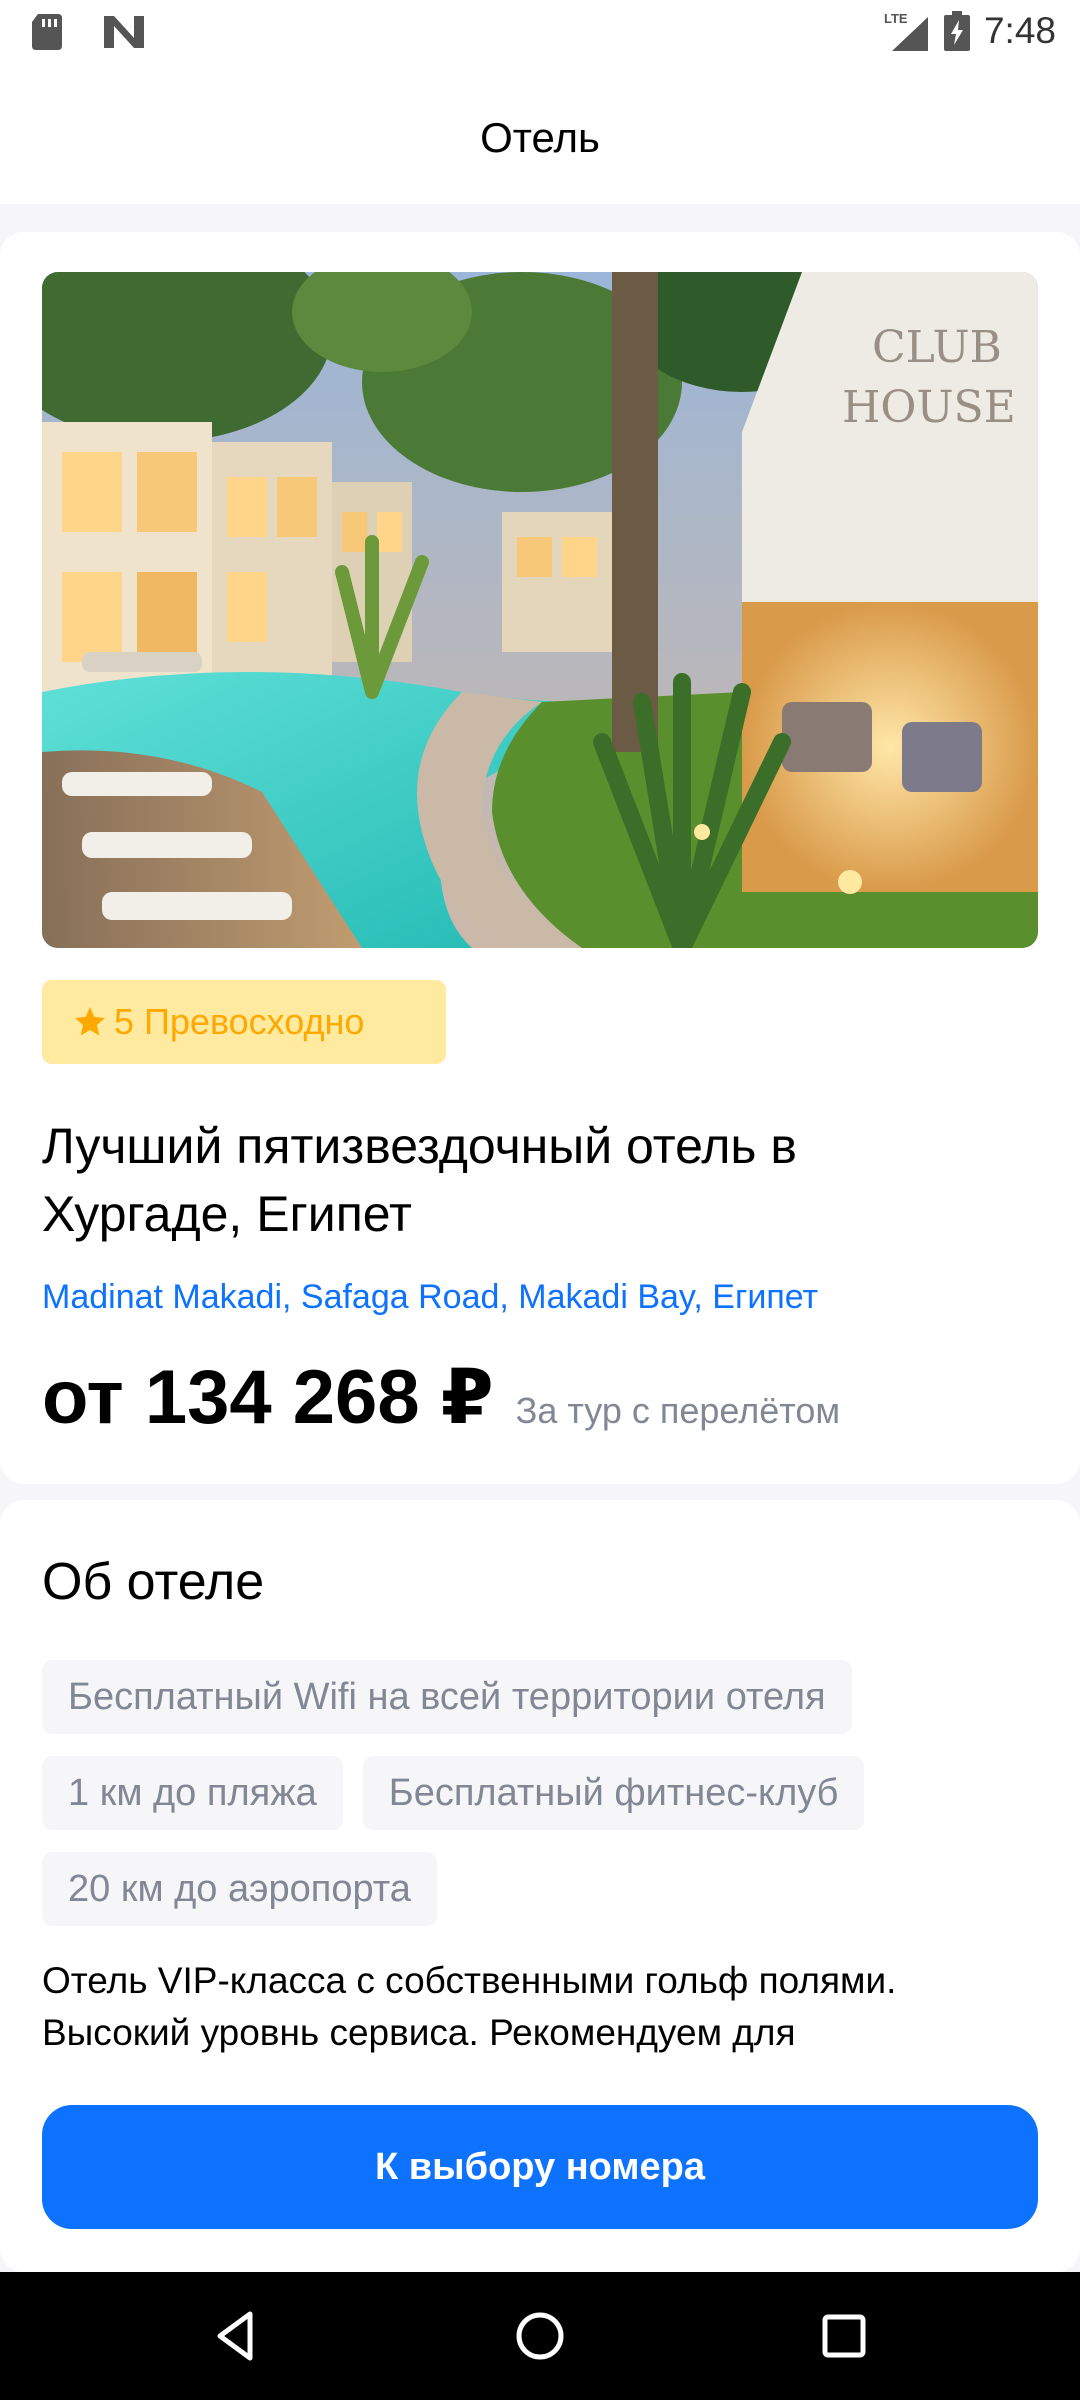 Image resolution: width=1080 pixels, height=2400 pixels. Describe the element at coordinates (937, 347) in the screenshot. I see `svg-text: CLUB` at that location.